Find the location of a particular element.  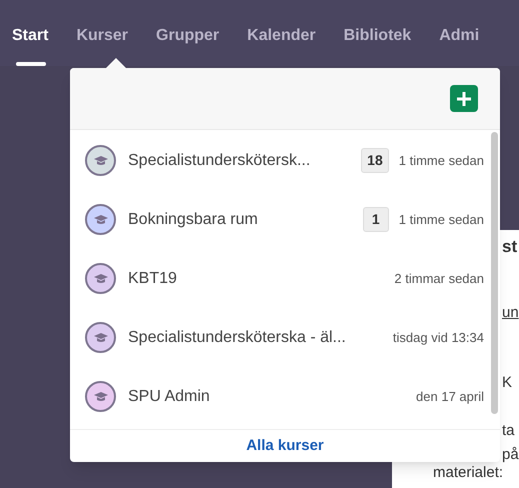

all-courses-link: Alla kurser is located at coordinates (285, 446).